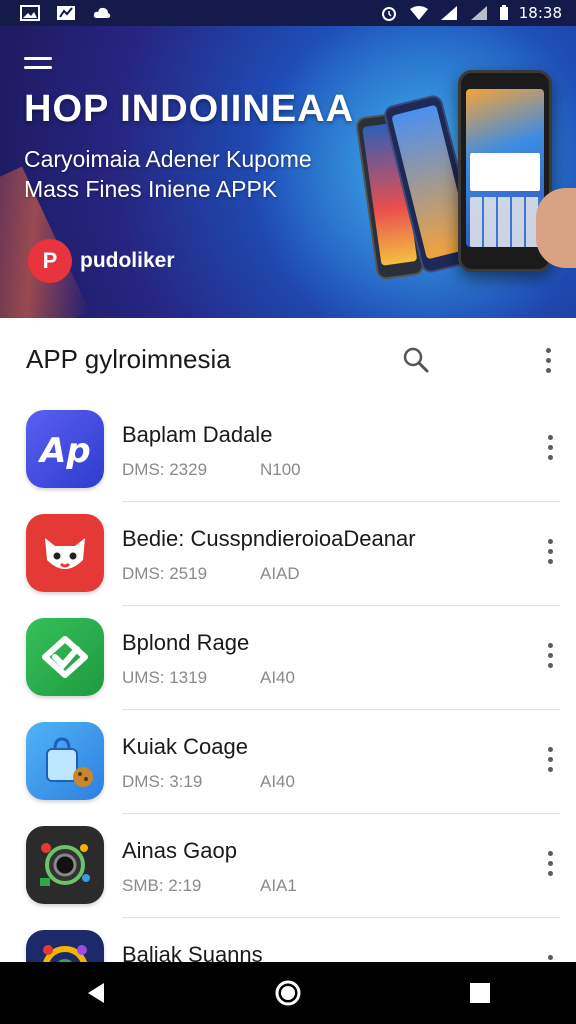 Image resolution: width=576 pixels, height=1024 pixels. What do you see at coordinates (65, 865) in the screenshot?
I see `camera-lens-icon` at bounding box center [65, 865].